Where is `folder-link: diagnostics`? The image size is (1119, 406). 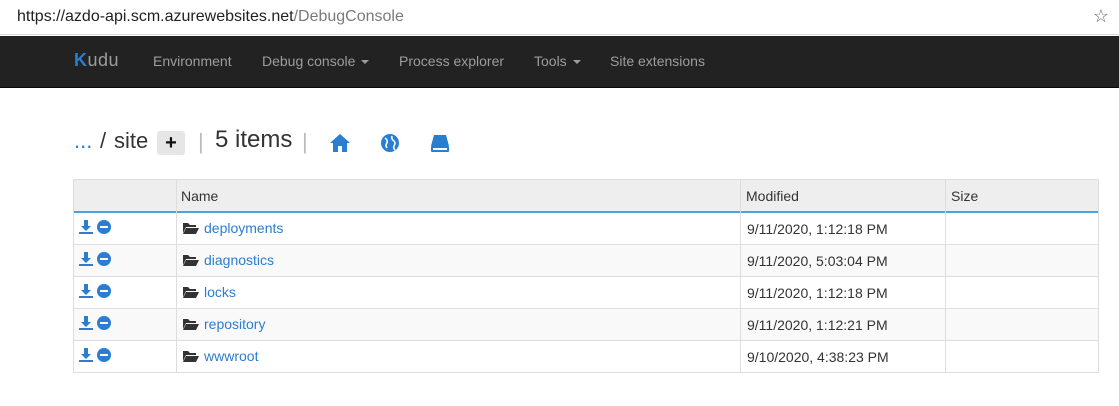 folder-link: diagnostics is located at coordinates (239, 260).